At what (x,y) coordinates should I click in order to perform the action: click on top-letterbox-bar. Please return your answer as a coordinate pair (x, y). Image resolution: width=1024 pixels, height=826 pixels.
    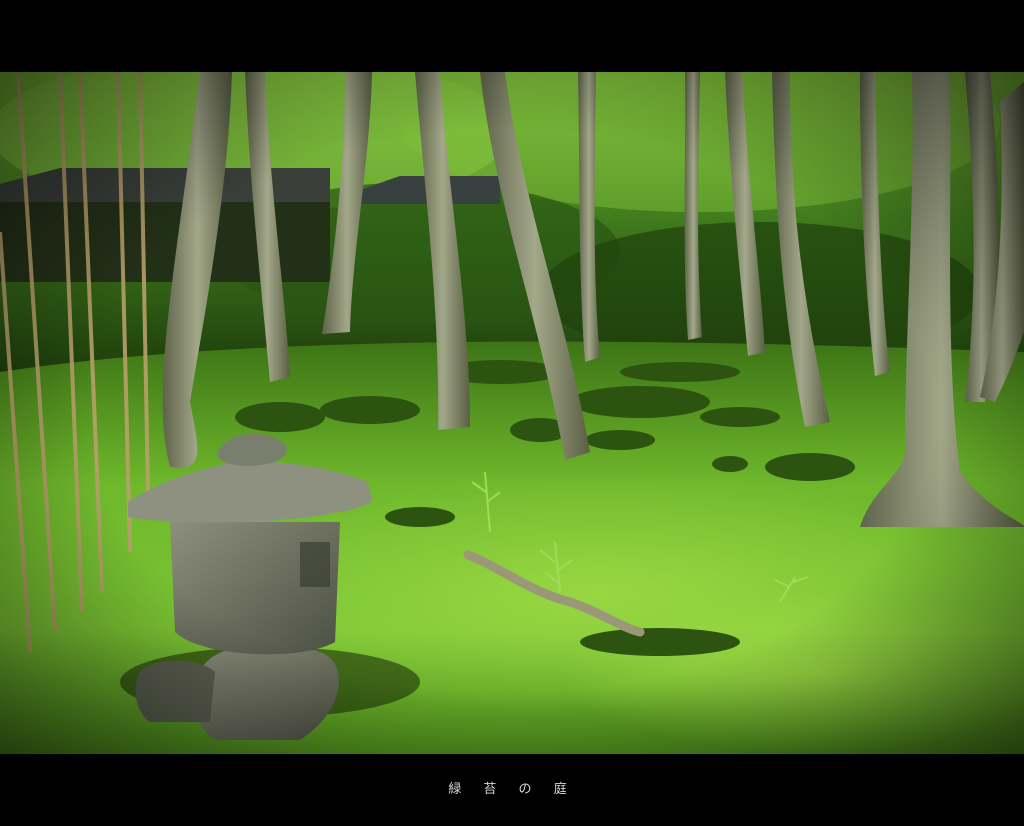
    Looking at the image, I should click on (512, 36).